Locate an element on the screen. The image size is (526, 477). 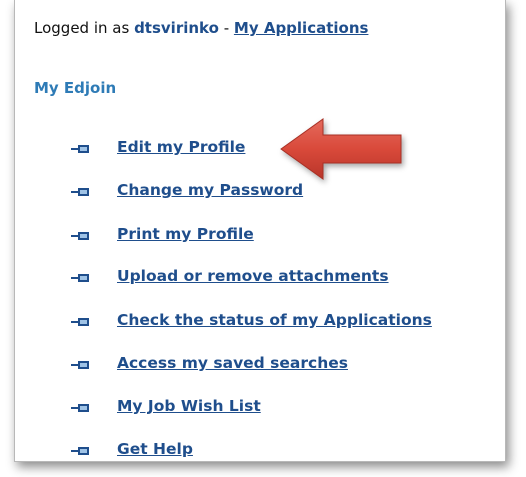
red-arrow-icon is located at coordinates (341, 149).